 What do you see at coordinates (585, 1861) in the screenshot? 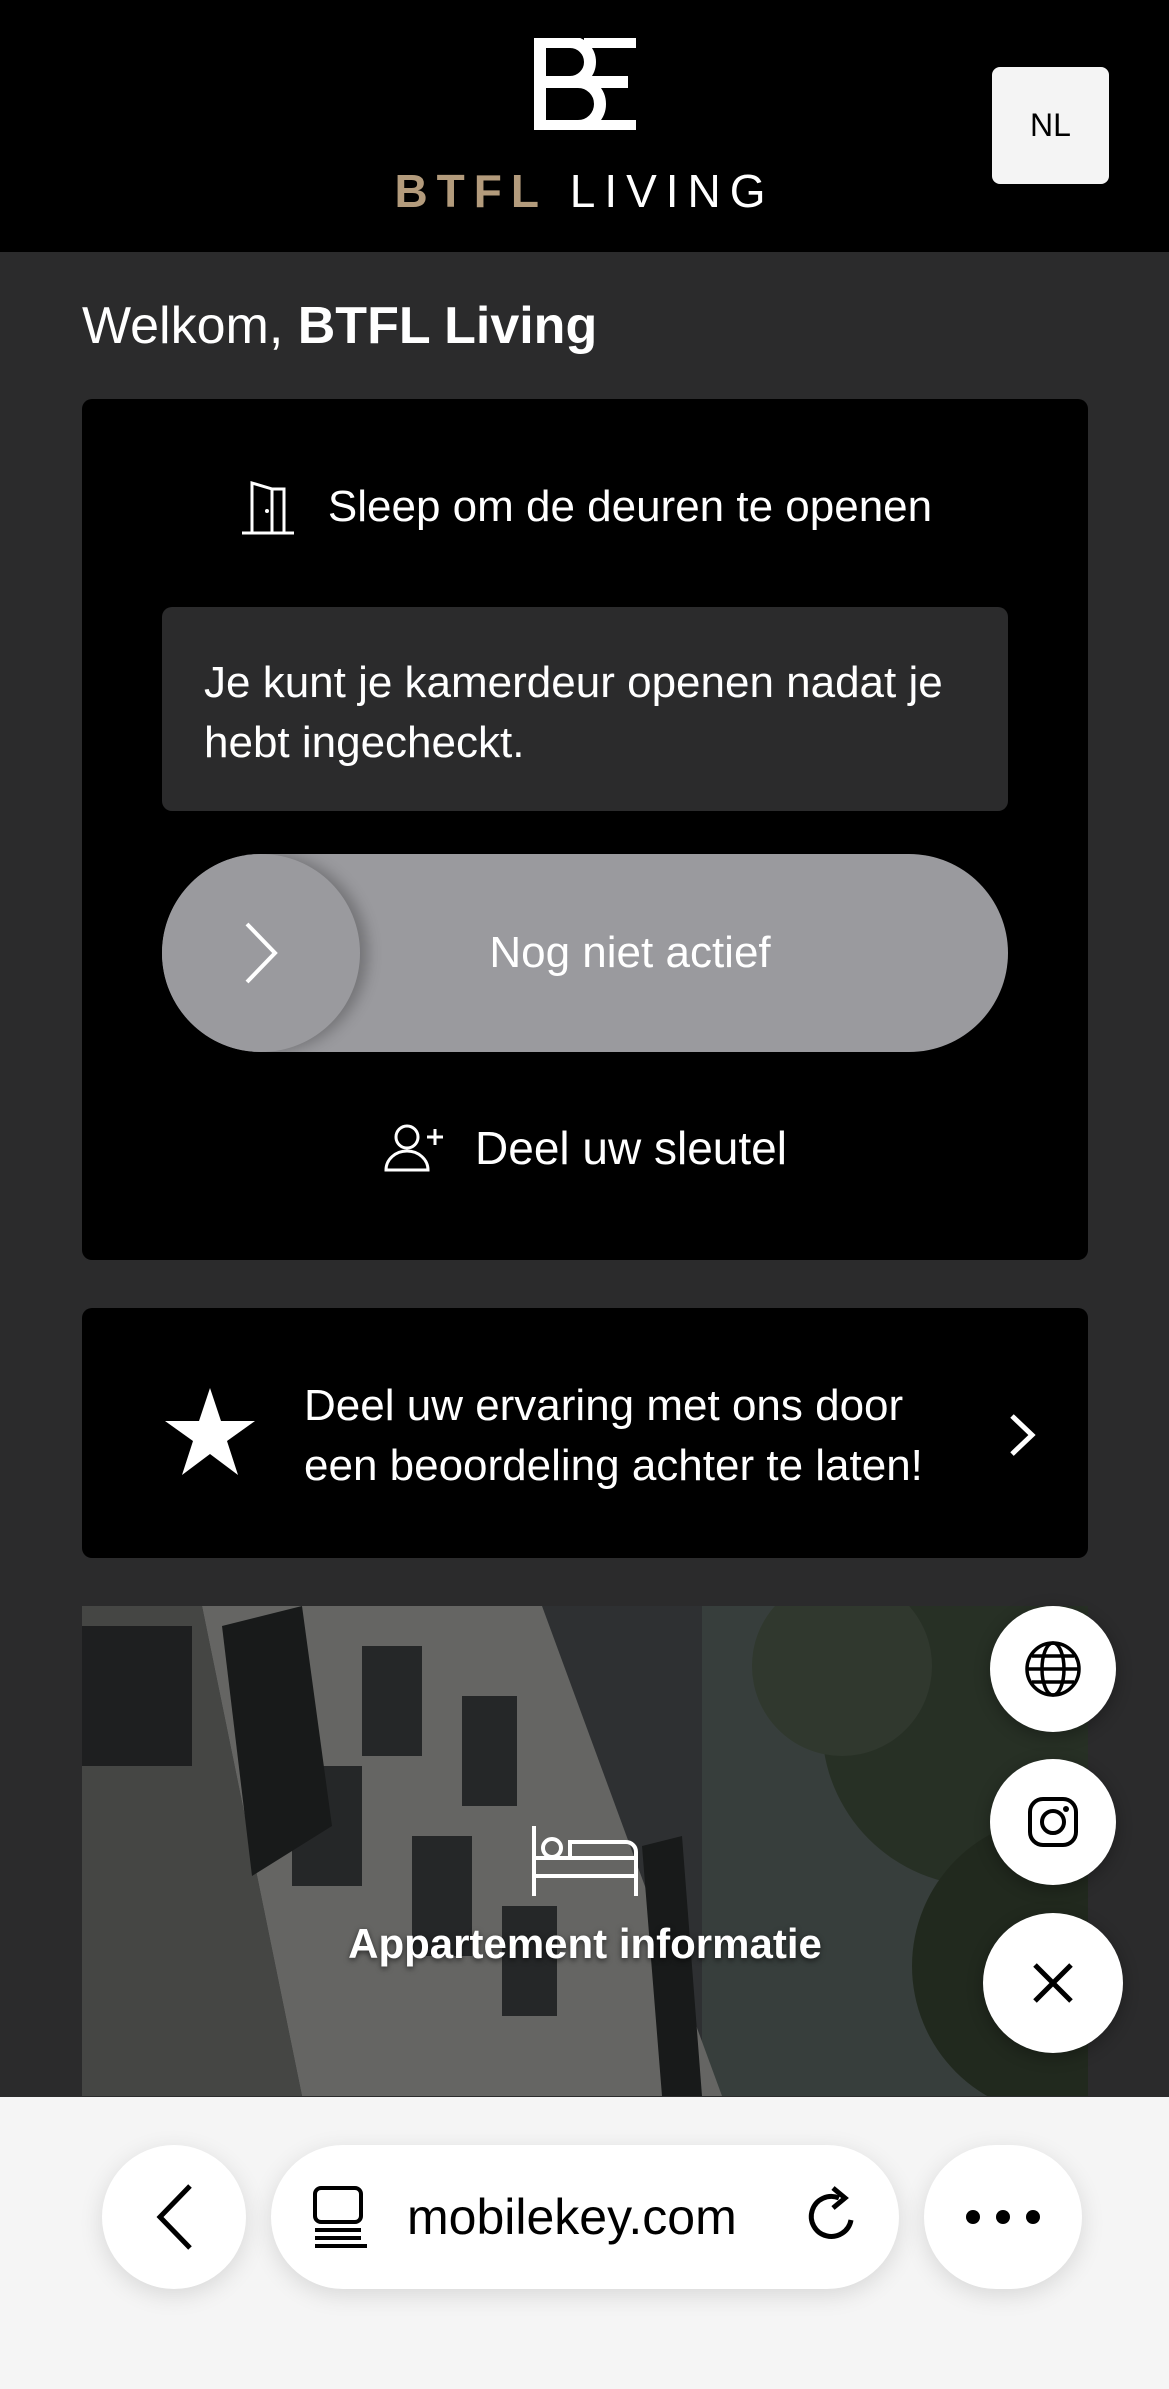
I see `bed-icon` at bounding box center [585, 1861].